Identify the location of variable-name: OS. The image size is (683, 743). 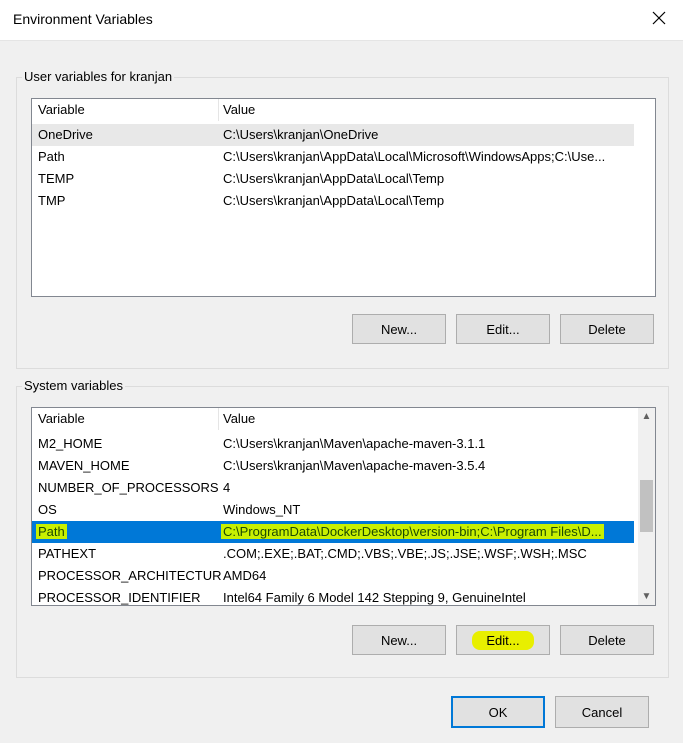
(47, 509).